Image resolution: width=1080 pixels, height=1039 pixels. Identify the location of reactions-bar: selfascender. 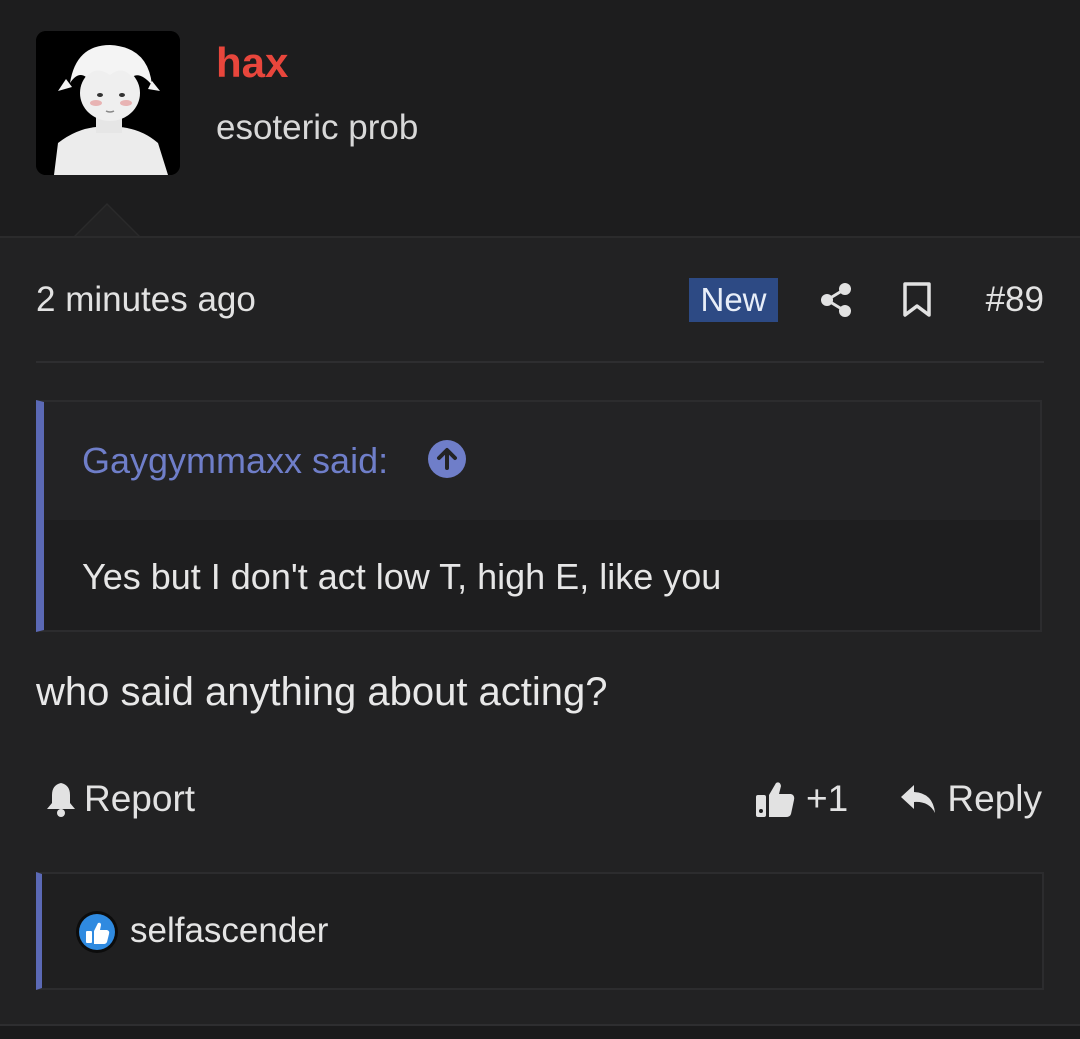
(540, 931).